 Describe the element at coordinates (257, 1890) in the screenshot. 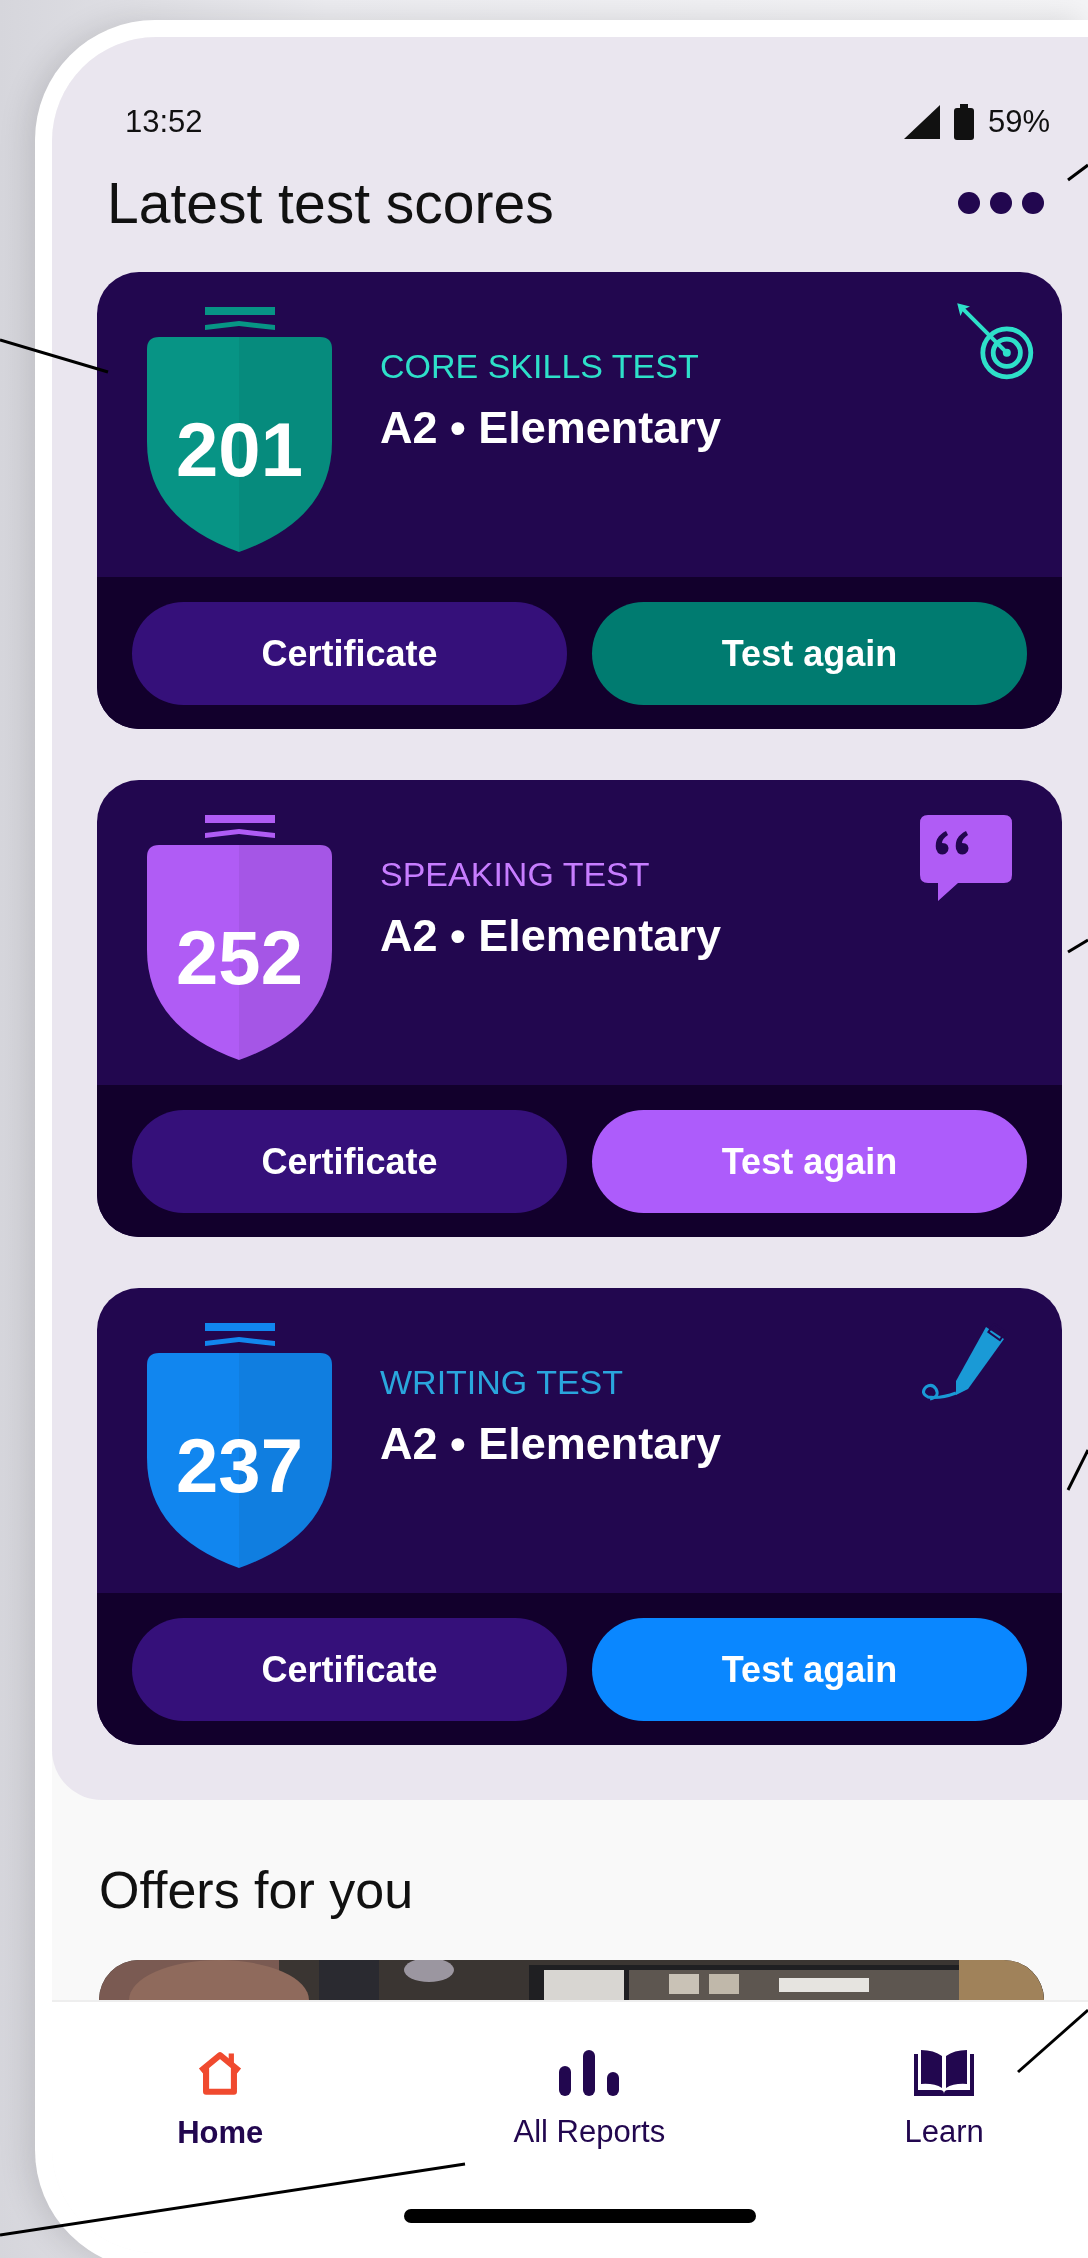

I see `section-title: Offers for you` at that location.